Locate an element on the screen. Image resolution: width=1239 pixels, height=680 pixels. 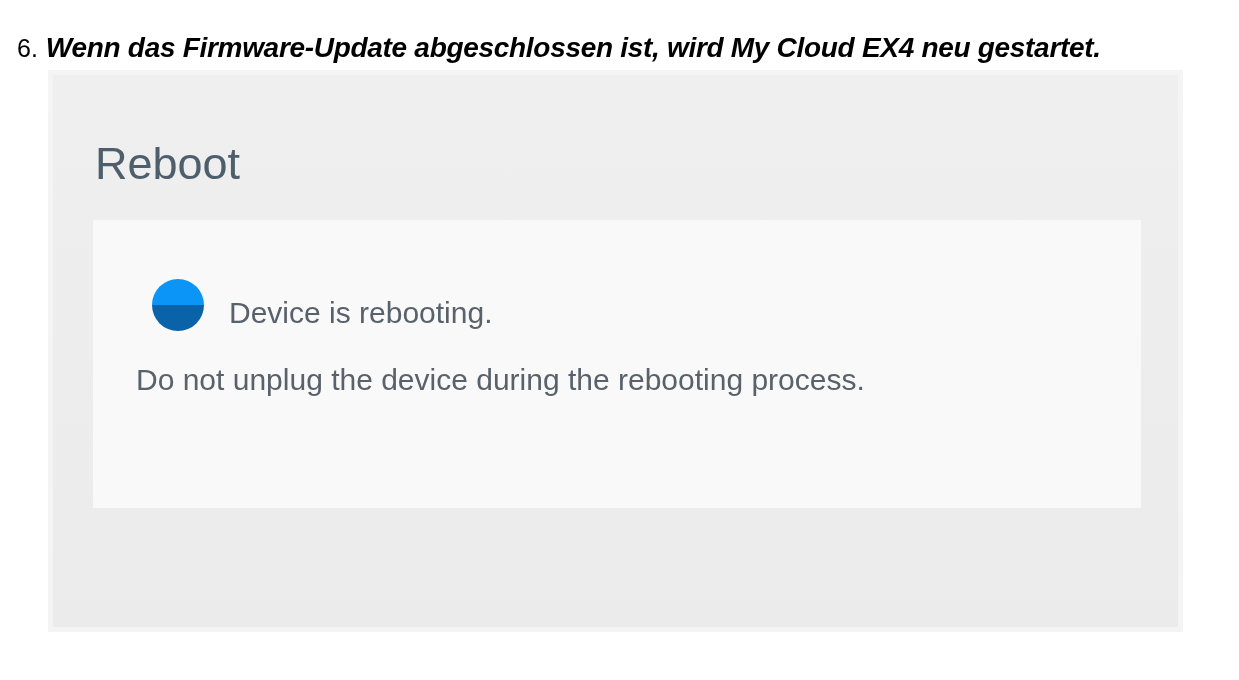
half-filled-circle-icon is located at coordinates (178, 305).